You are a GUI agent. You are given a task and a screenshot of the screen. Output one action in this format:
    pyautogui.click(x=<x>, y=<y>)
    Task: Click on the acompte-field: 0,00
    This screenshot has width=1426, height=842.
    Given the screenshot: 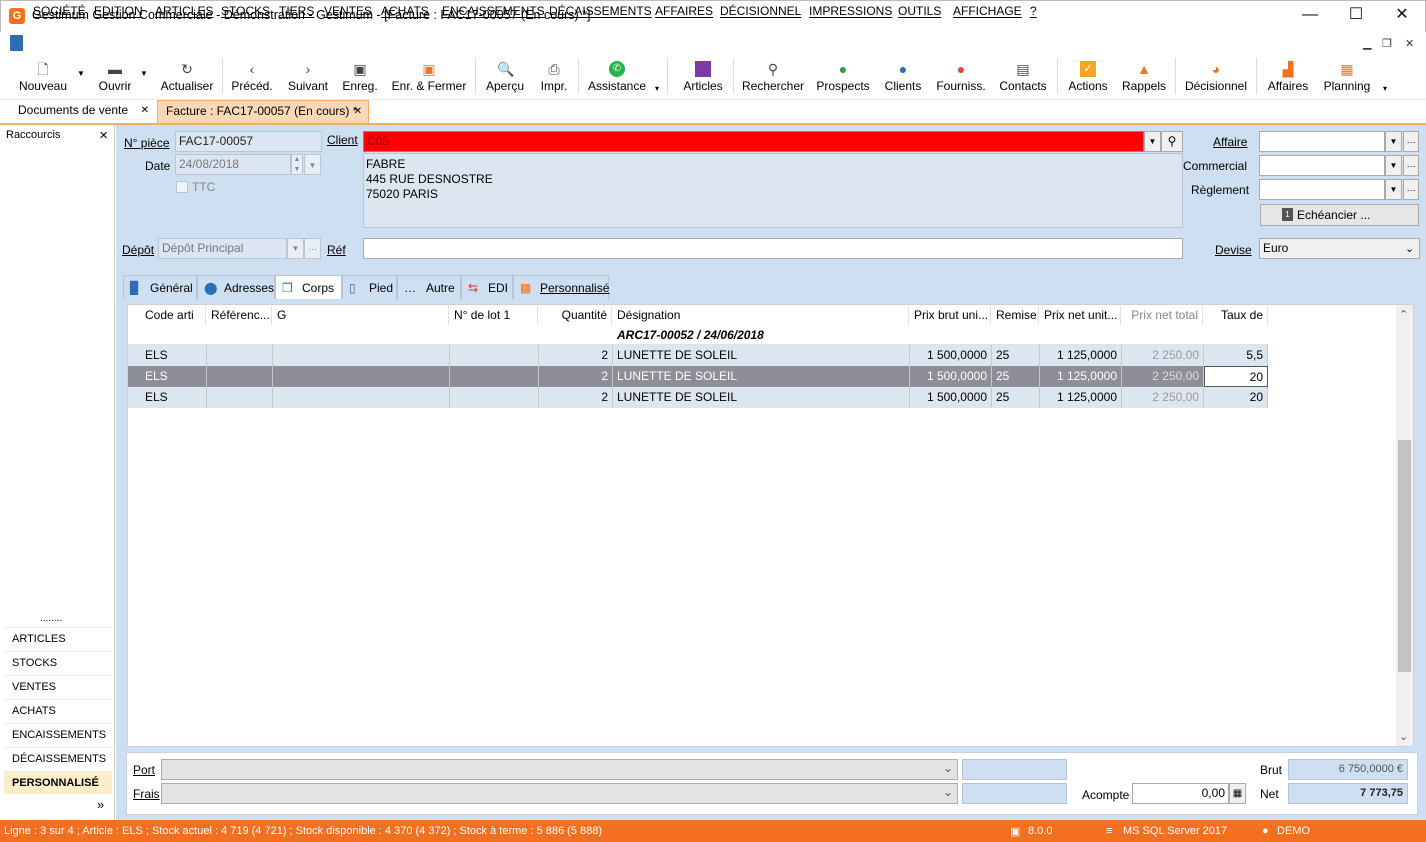 What is the action you would take?
    pyautogui.click(x=1180, y=793)
    